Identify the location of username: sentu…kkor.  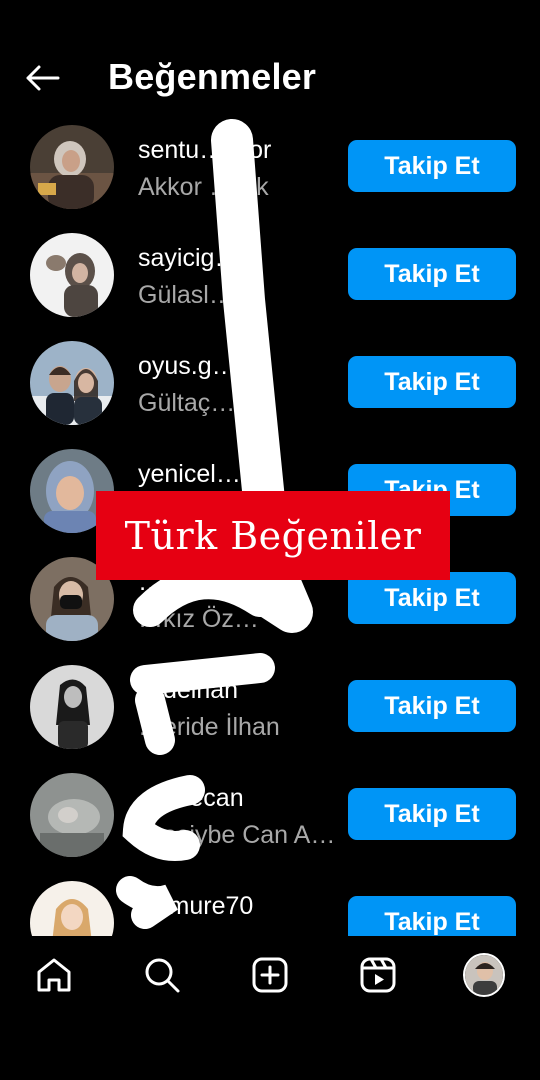
(204, 150).